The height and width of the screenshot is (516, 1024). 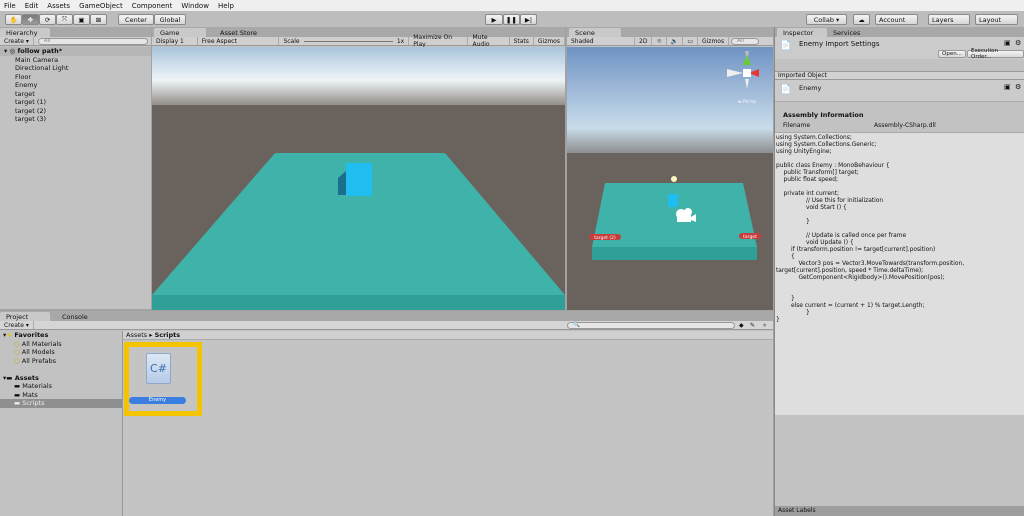 What do you see at coordinates (549, 41) in the screenshot?
I see `gizmos-dropdown: Gizmos` at bounding box center [549, 41].